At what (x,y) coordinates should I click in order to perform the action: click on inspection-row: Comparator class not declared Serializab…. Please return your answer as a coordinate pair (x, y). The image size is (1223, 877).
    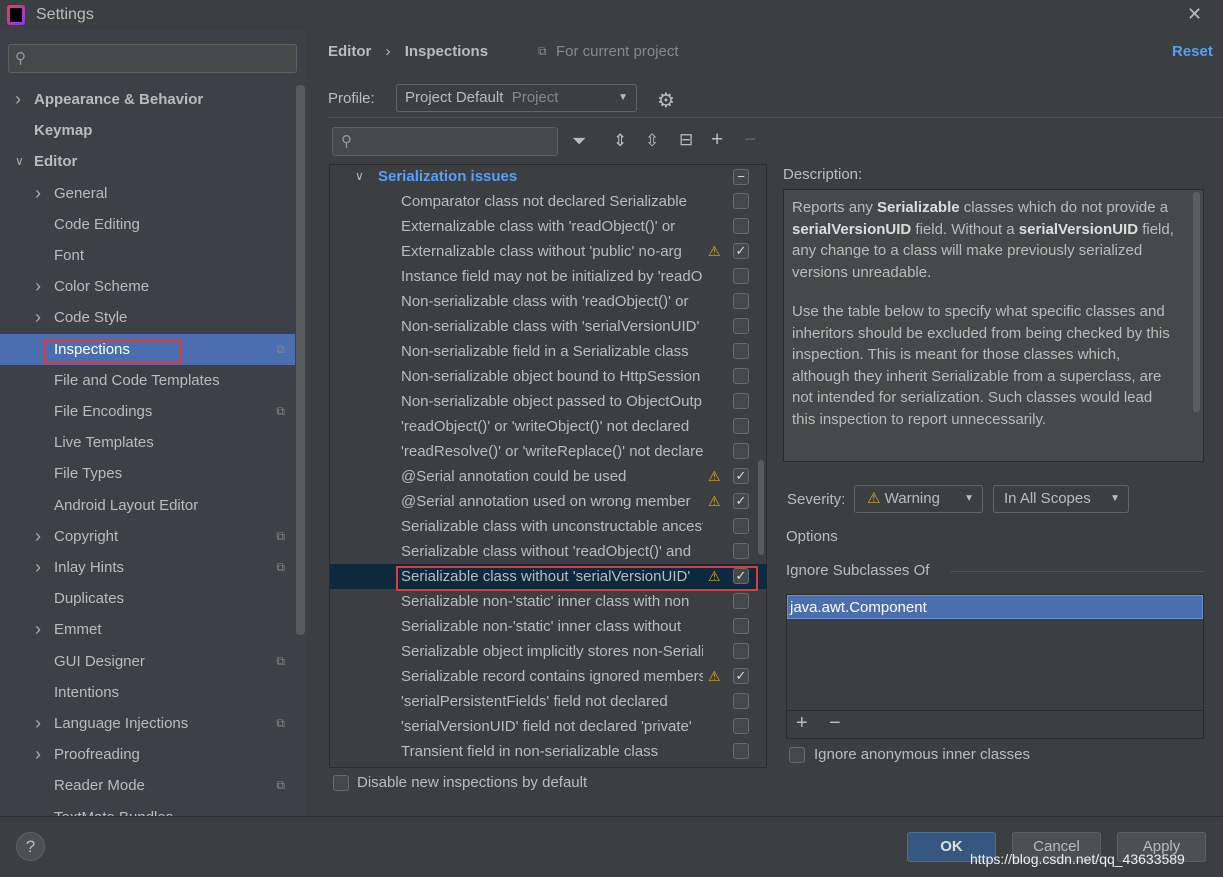
    Looking at the image, I should click on (548, 201).